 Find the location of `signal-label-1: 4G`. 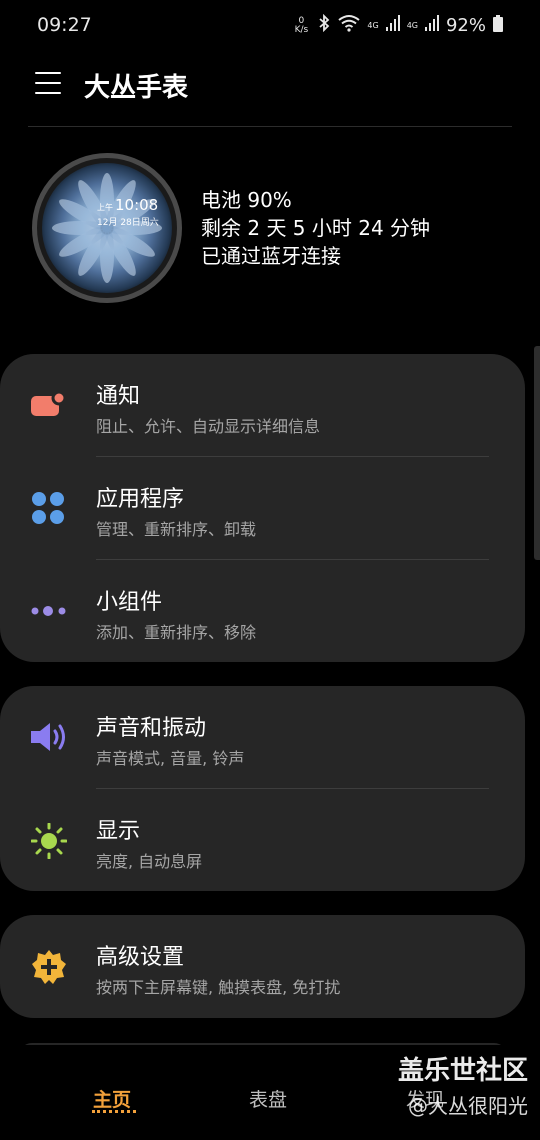

signal-label-1: 4G is located at coordinates (373, 25).